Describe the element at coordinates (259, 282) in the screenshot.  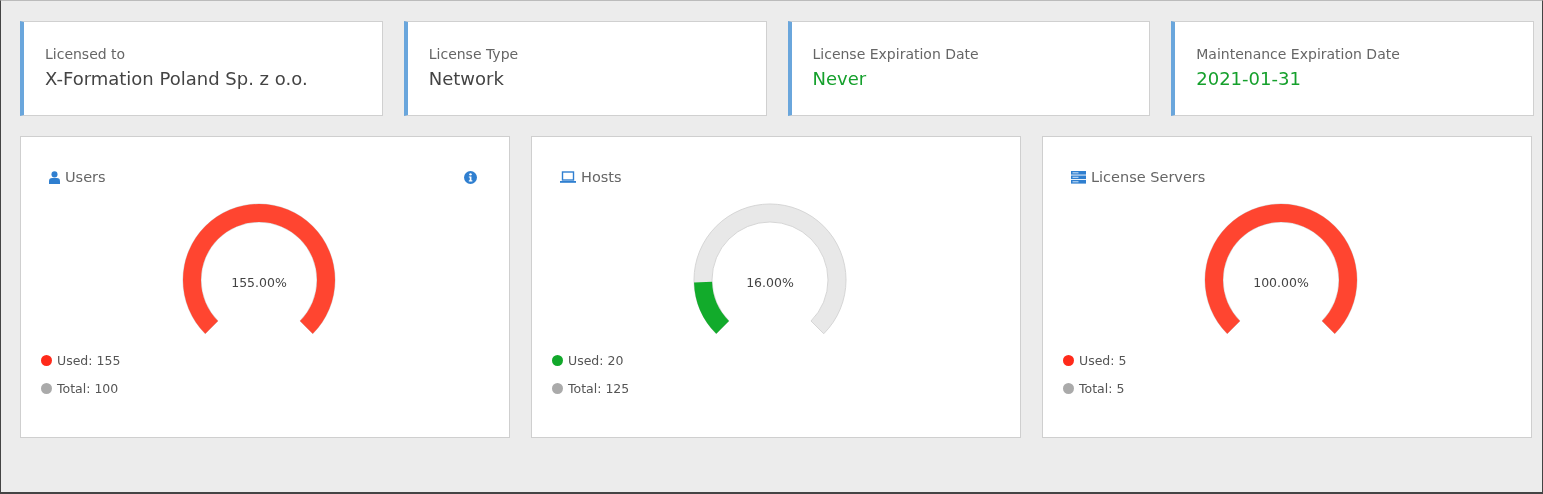
I see `gauge-percent: 155.00%` at that location.